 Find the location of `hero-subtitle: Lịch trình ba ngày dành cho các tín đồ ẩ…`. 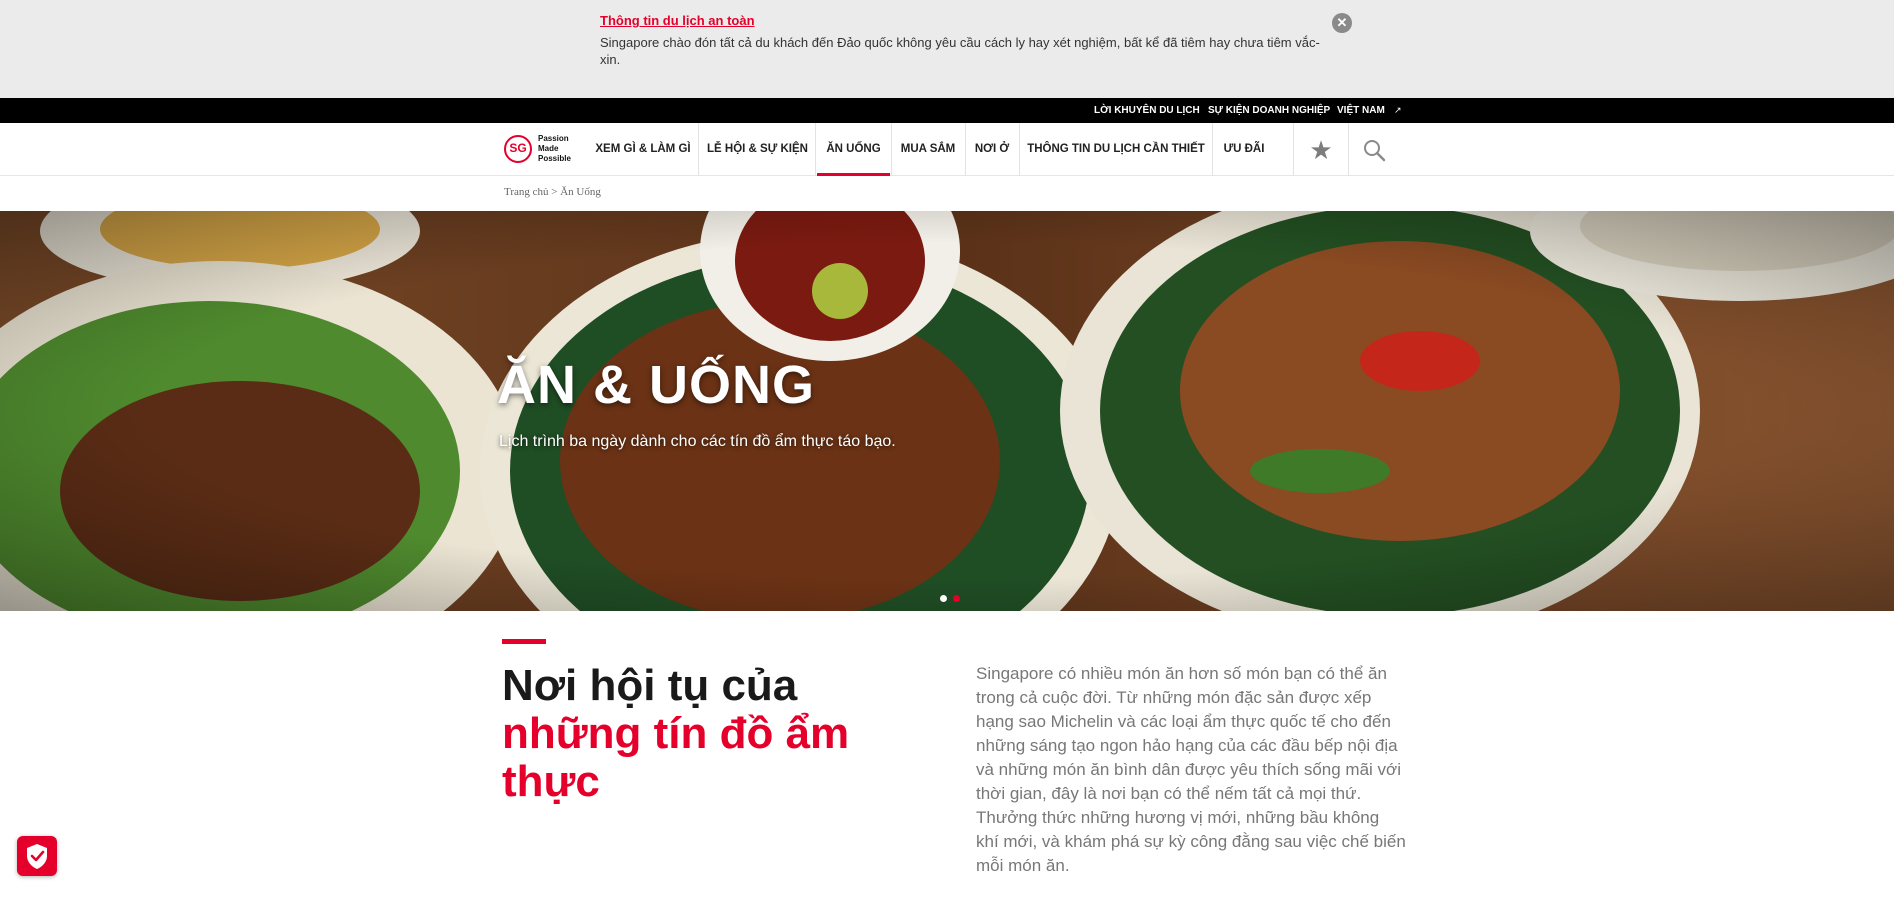

hero-subtitle: Lịch trình ba ngày dành cho các tín đồ ẩ… is located at coordinates (697, 441).